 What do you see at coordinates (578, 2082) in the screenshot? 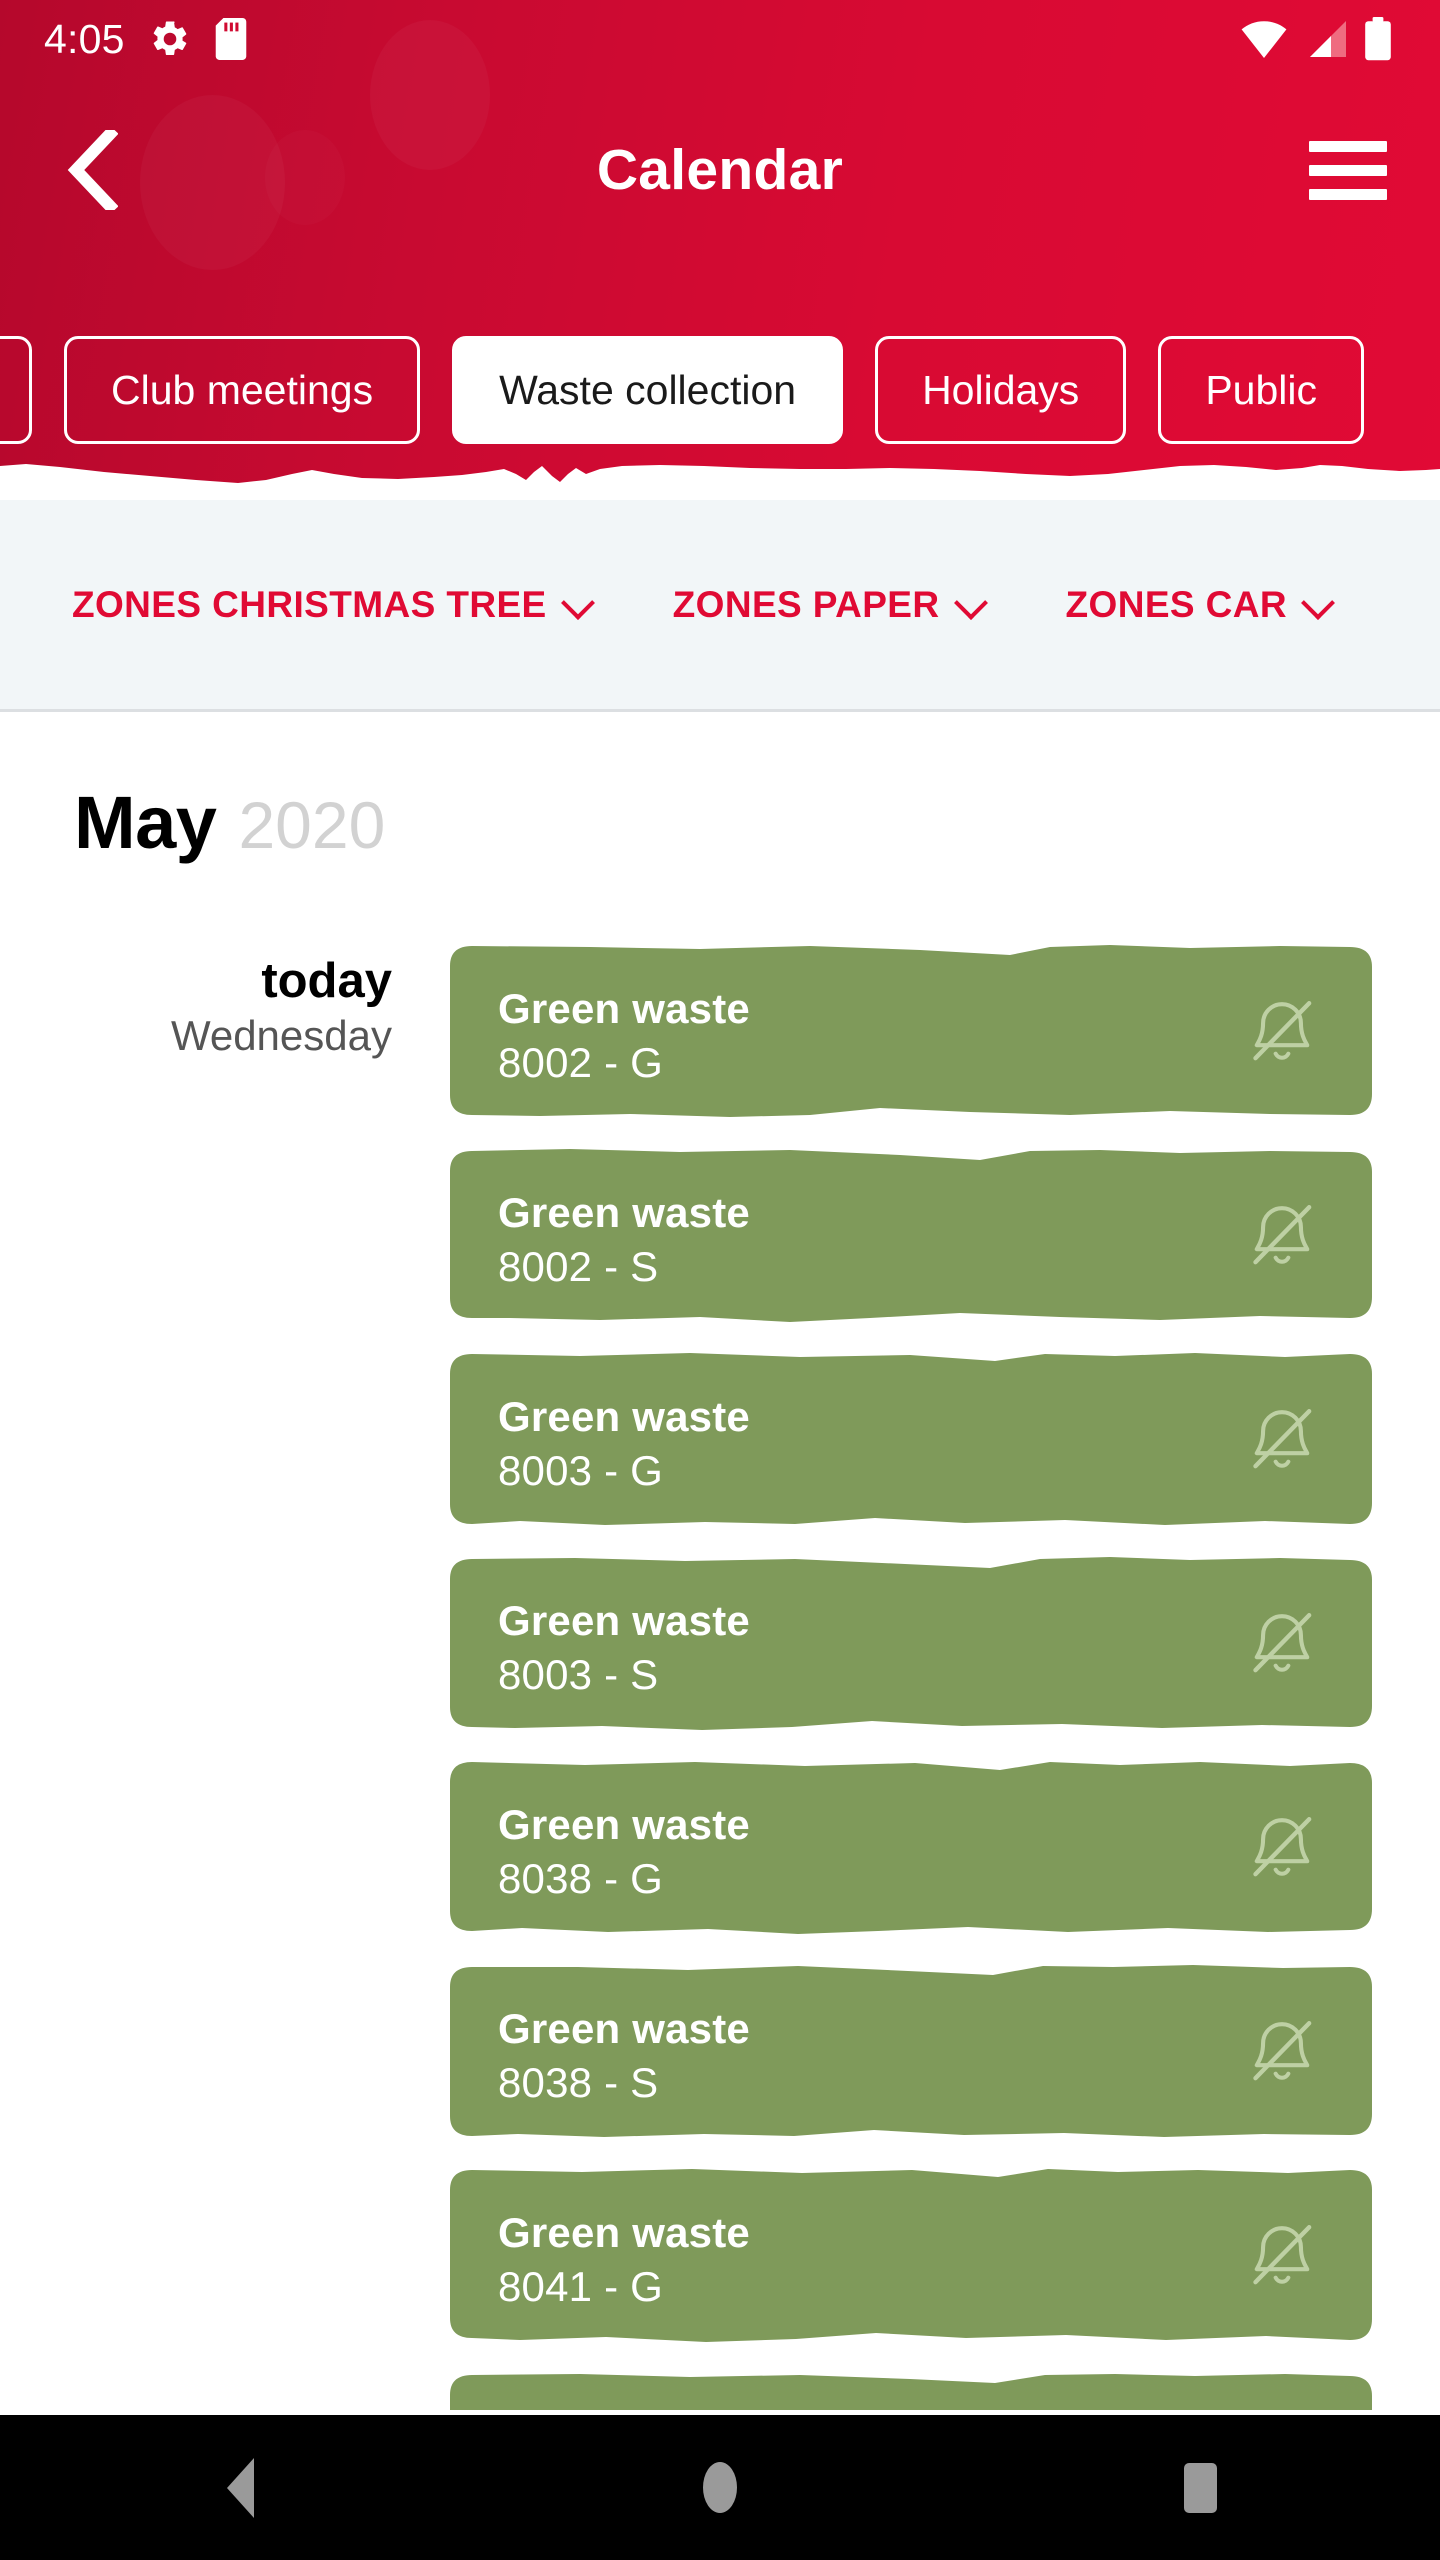
I see `event-subtitle: 8038 - S` at bounding box center [578, 2082].